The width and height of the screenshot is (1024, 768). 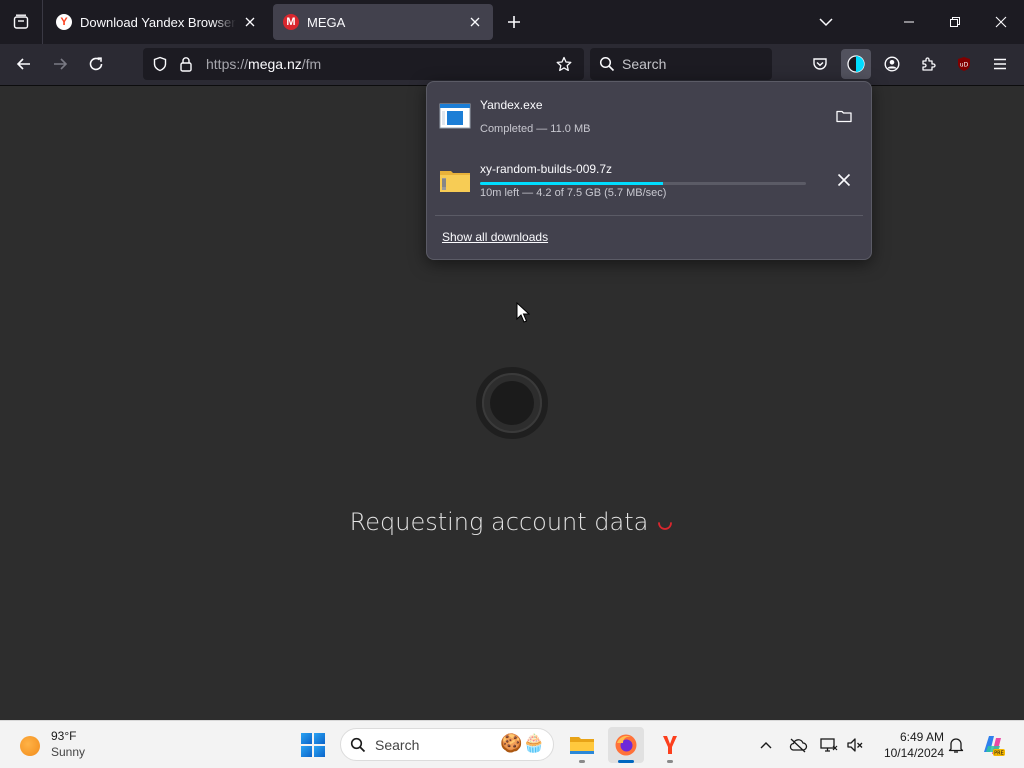 I want to click on status-message: Requesting account data, so click(x=512, y=522).